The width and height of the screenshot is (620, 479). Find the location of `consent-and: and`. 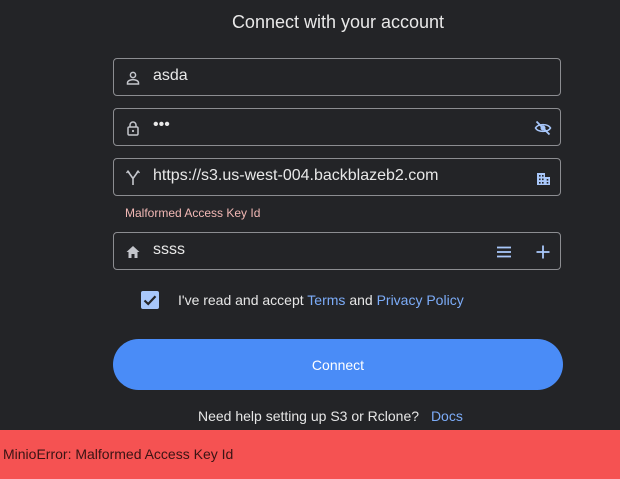

consent-and: and is located at coordinates (361, 300).